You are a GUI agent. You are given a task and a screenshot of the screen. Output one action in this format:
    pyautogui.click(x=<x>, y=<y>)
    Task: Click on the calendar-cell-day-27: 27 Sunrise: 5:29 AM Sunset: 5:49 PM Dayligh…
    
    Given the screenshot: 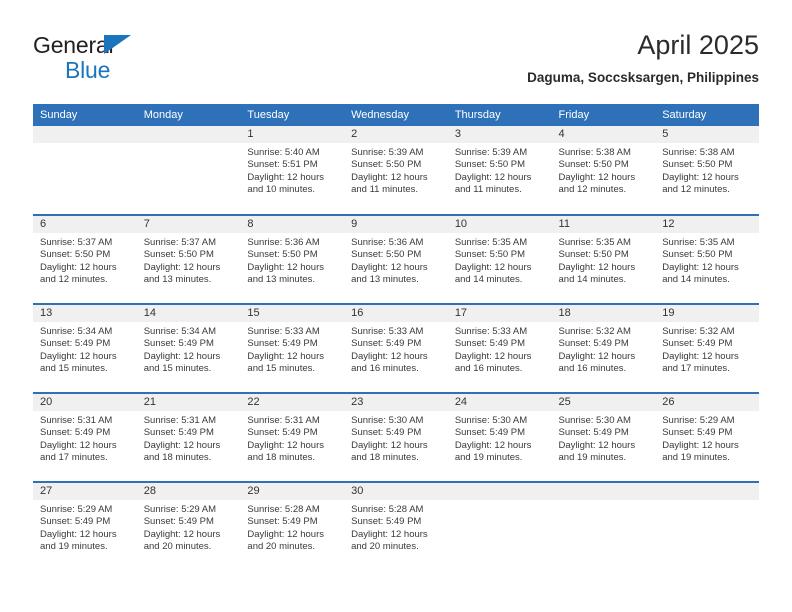 What is the action you would take?
    pyautogui.click(x=85, y=526)
    